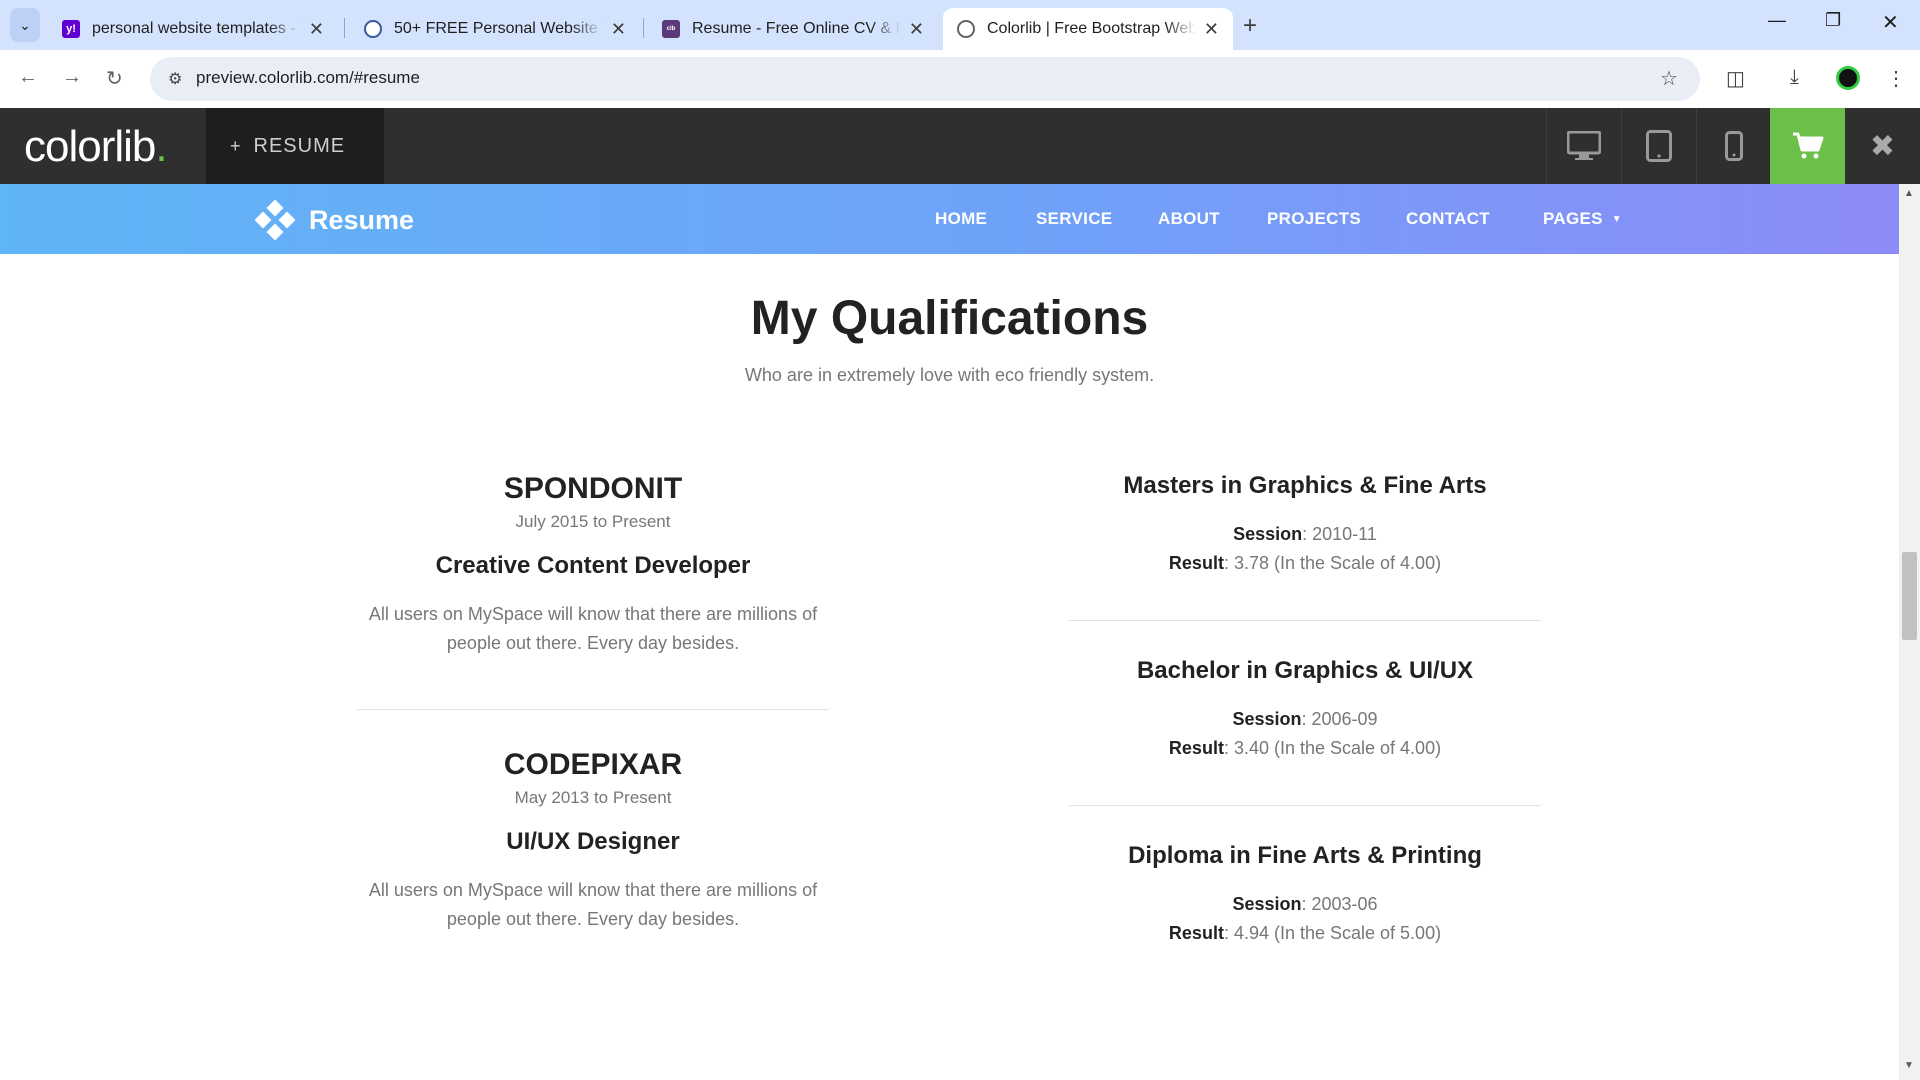  I want to click on extensions-icon: ◫, so click(1735, 78).